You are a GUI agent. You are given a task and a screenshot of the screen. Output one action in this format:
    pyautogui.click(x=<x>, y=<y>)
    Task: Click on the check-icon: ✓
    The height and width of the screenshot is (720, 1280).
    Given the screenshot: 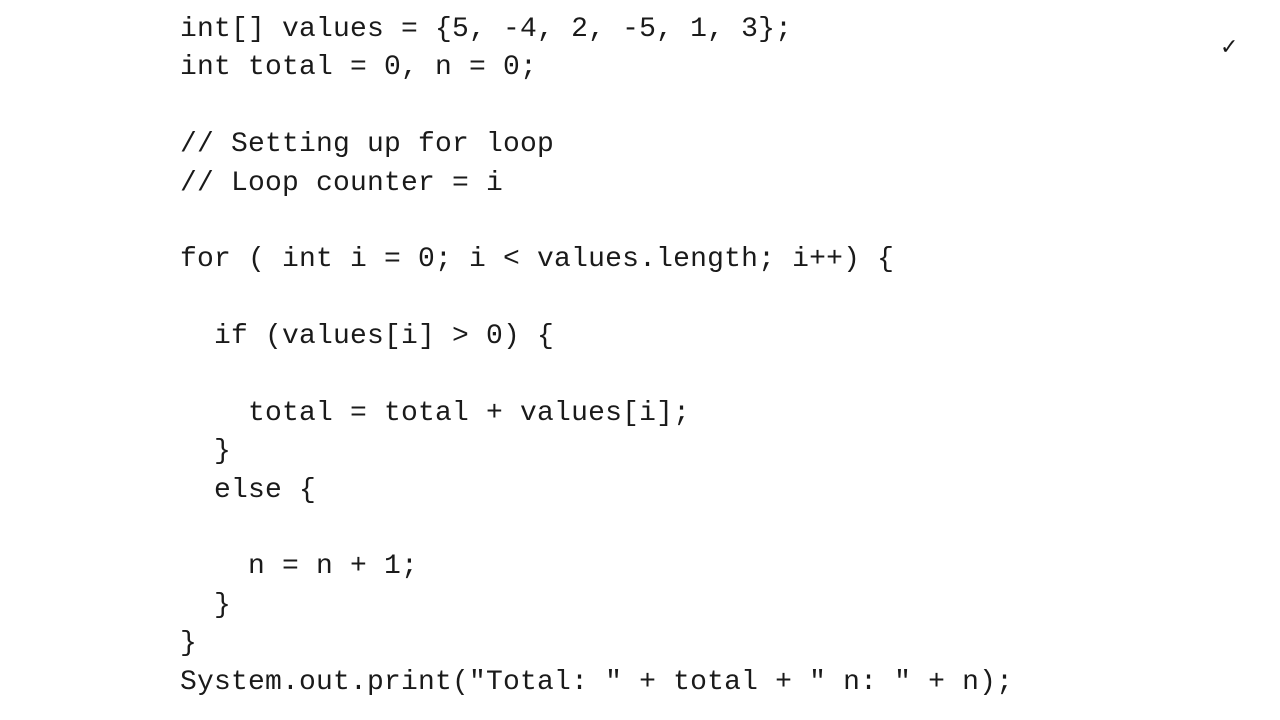 What is the action you would take?
    pyautogui.click(x=1229, y=47)
    